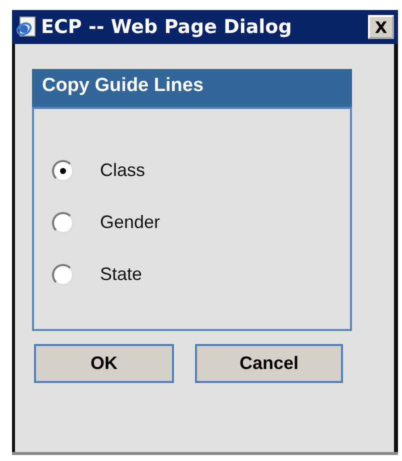  What do you see at coordinates (121, 274) in the screenshot?
I see `option-label: State` at bounding box center [121, 274].